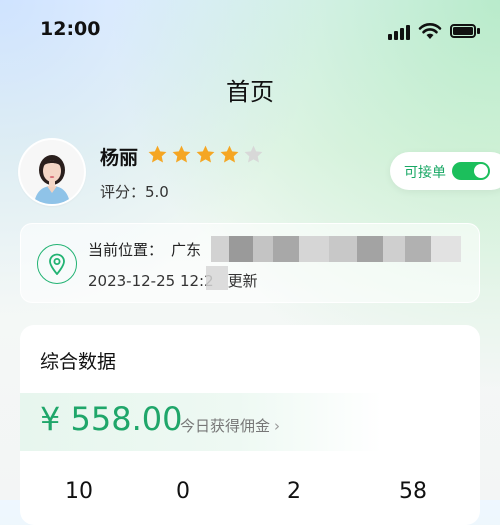 The image size is (500, 525). What do you see at coordinates (430, 31) in the screenshot?
I see `wifi-icon` at bounding box center [430, 31].